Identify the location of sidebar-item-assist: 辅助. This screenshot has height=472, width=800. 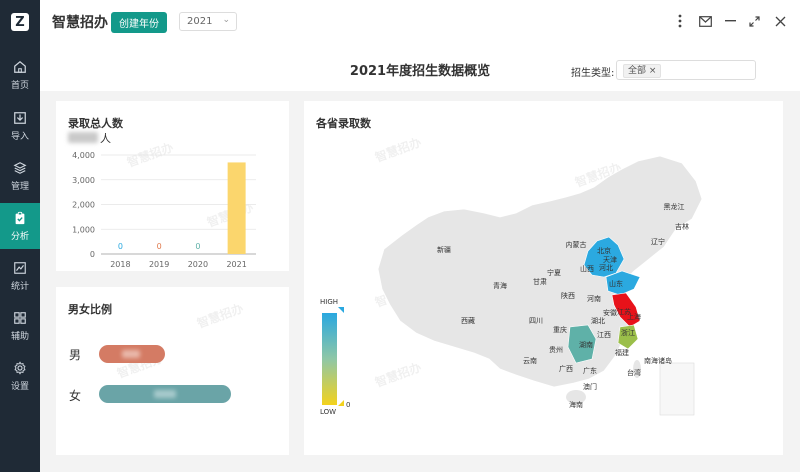
(20, 326).